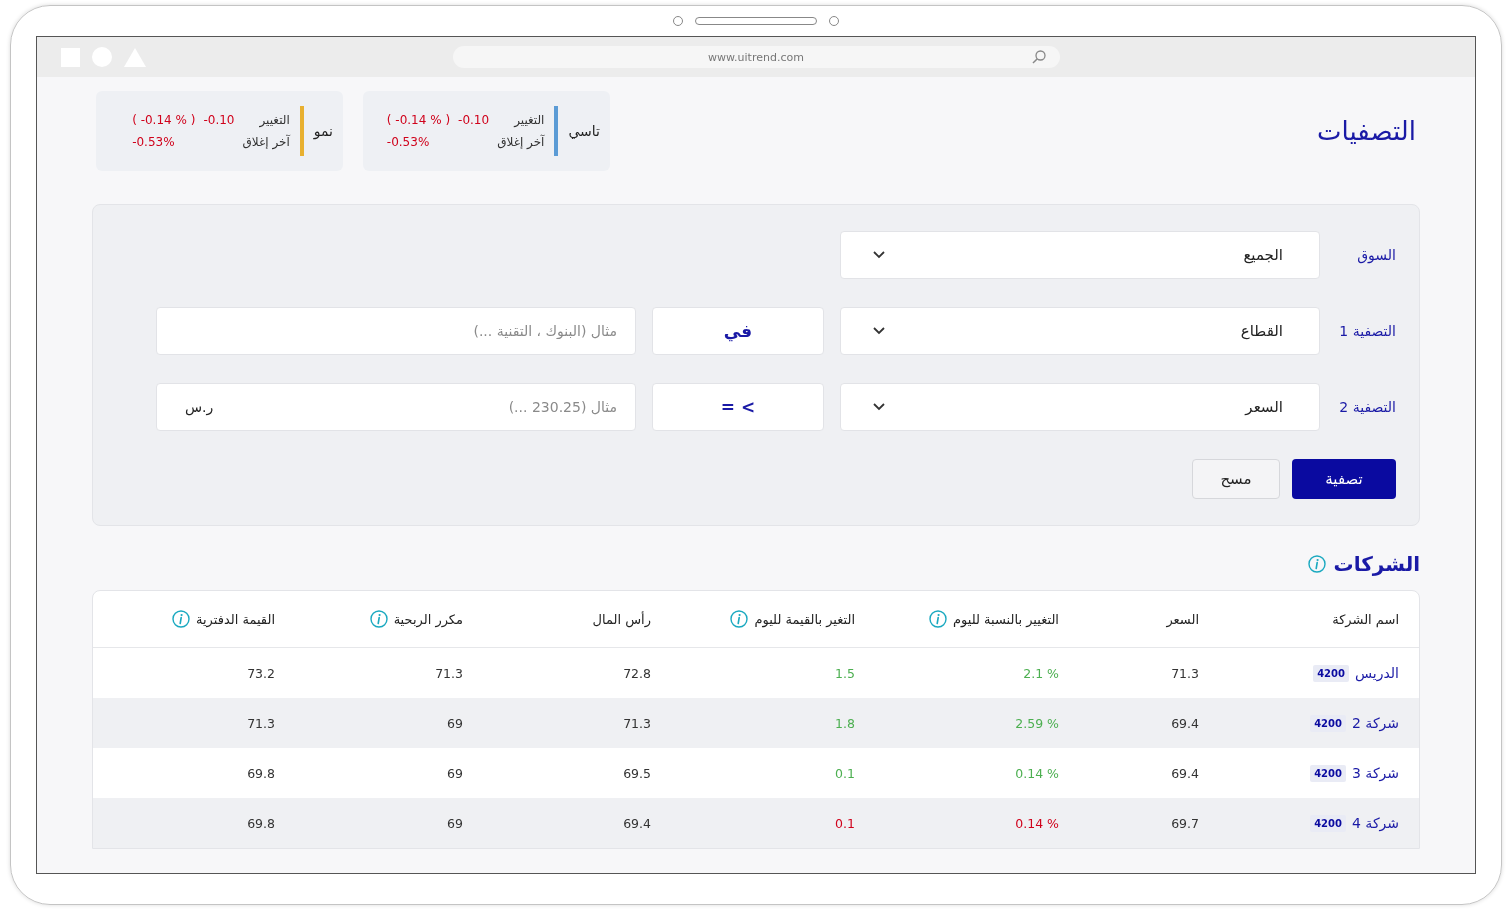  I want to click on market-dropdown: الجميع, so click(1080, 255).